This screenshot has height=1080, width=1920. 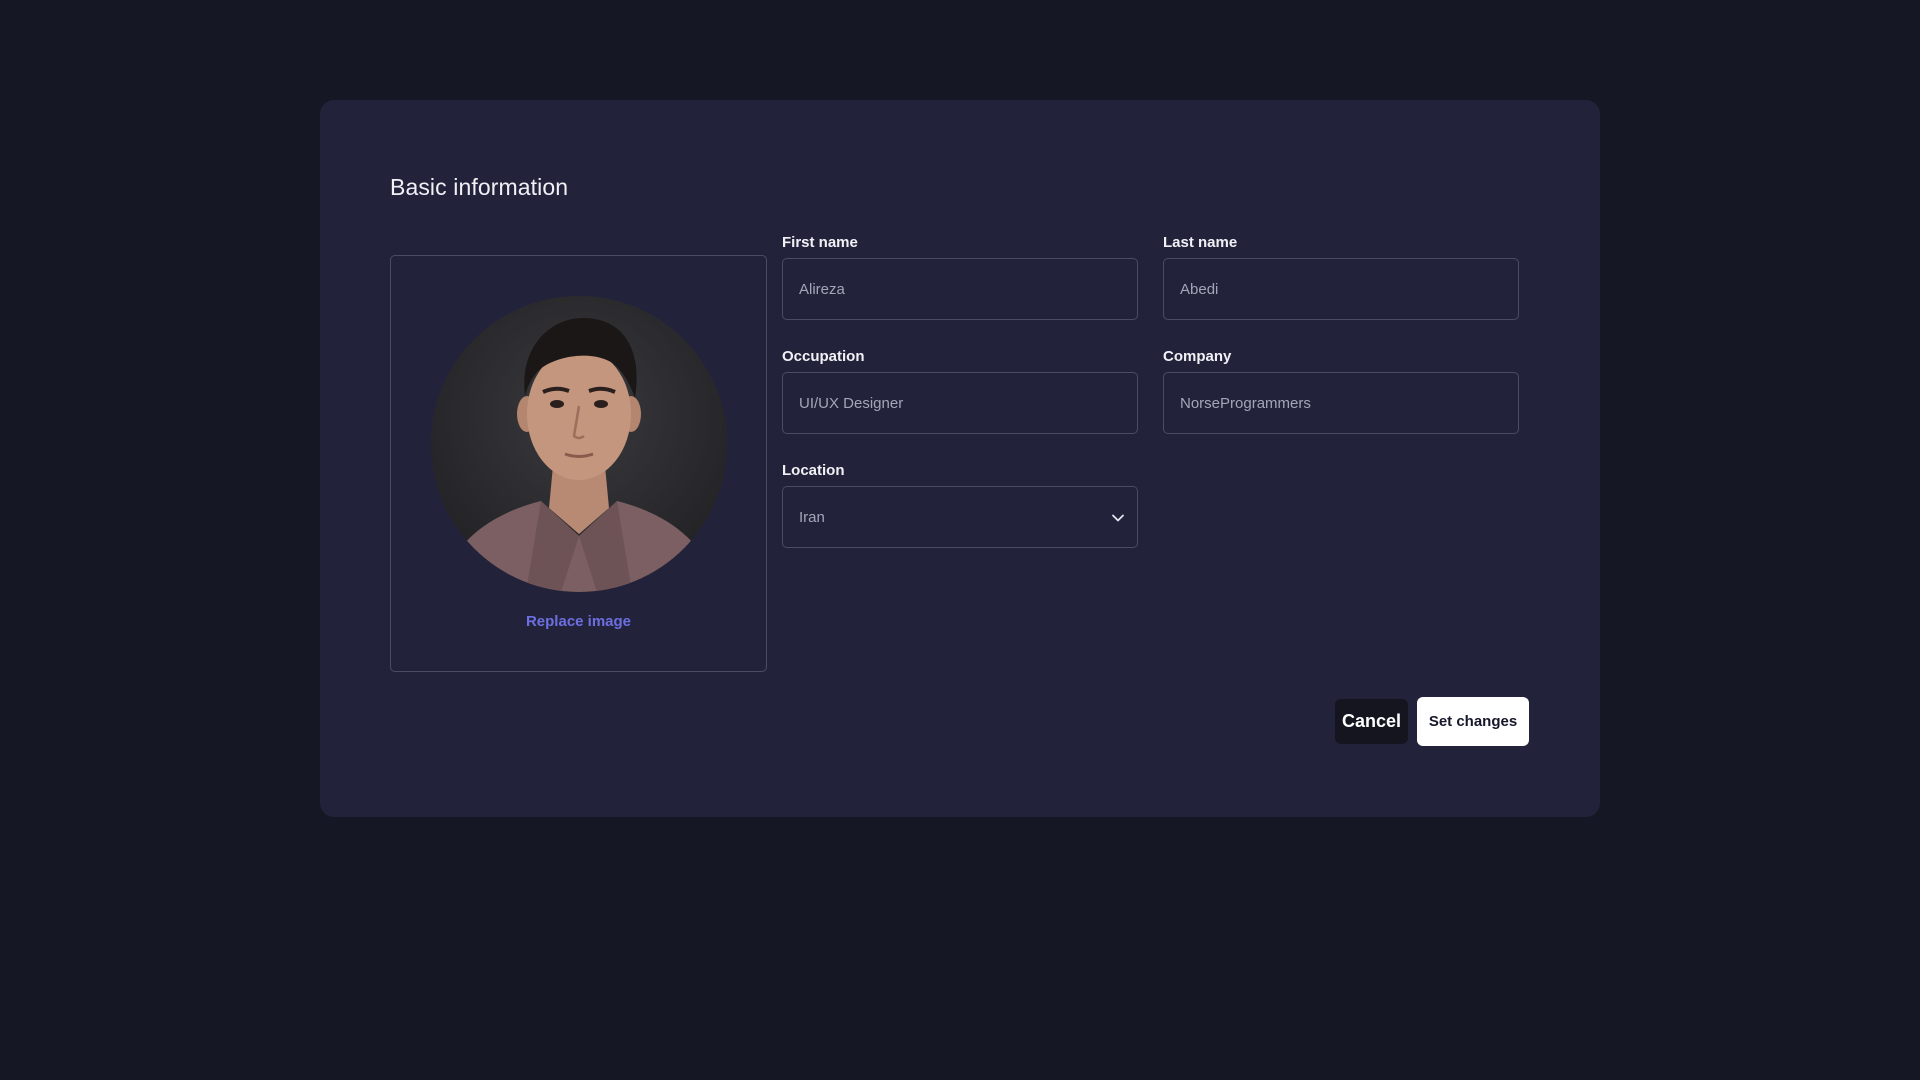 I want to click on occupation-label: Occupation, so click(x=823, y=356).